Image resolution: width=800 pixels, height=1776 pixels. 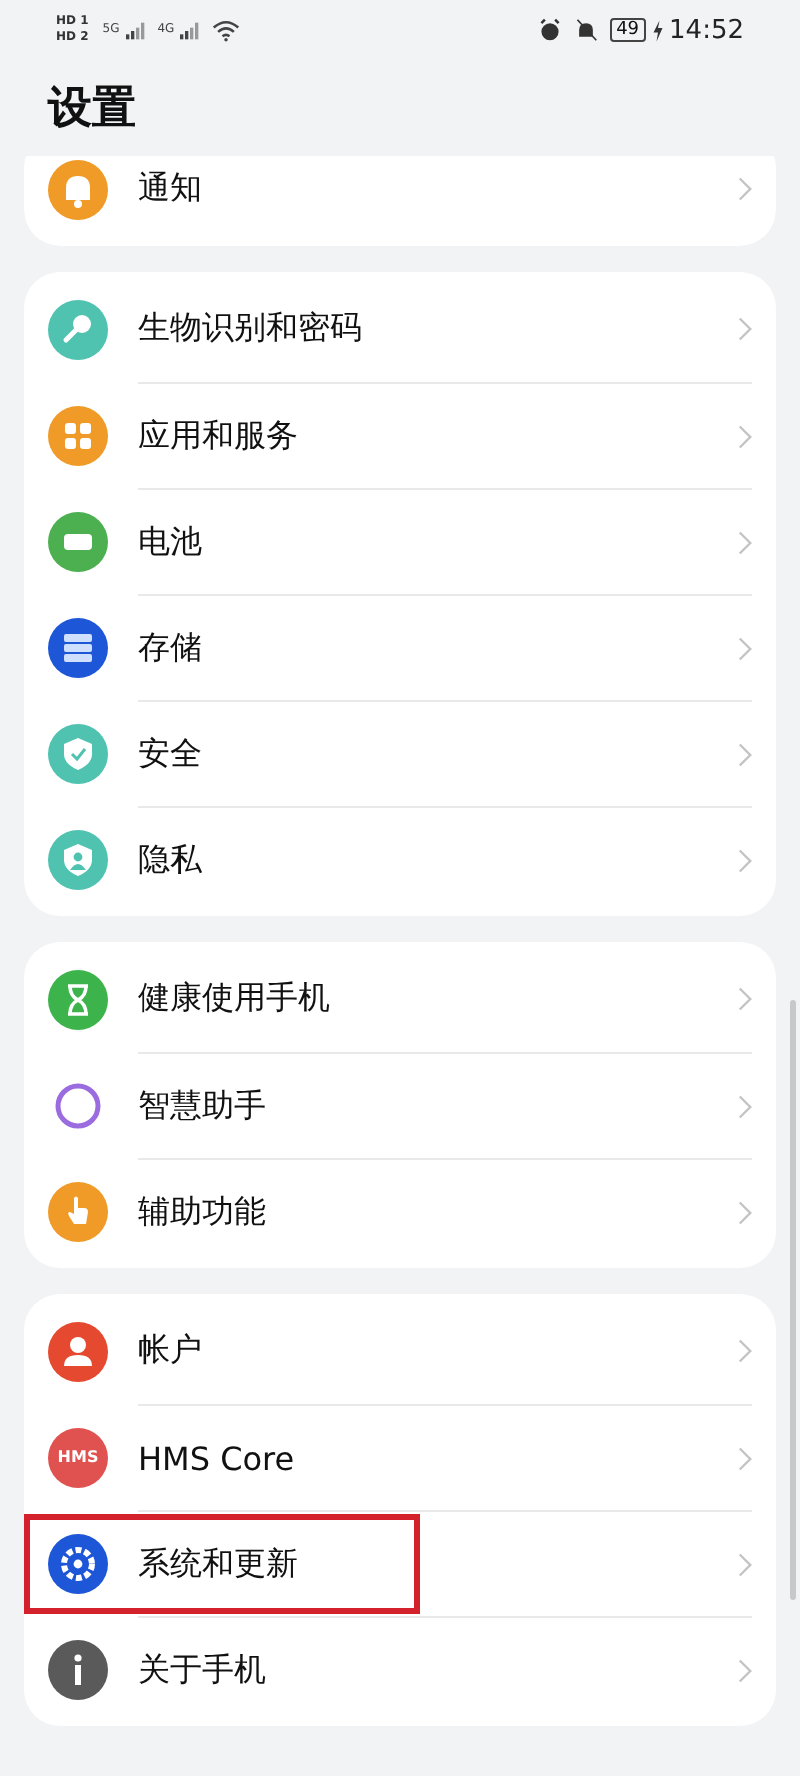 What do you see at coordinates (216, 1458) in the screenshot?
I see `row-label: HMS Core` at bounding box center [216, 1458].